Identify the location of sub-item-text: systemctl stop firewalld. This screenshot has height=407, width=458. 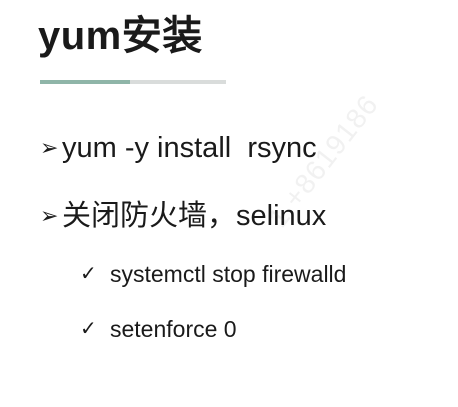
(228, 274).